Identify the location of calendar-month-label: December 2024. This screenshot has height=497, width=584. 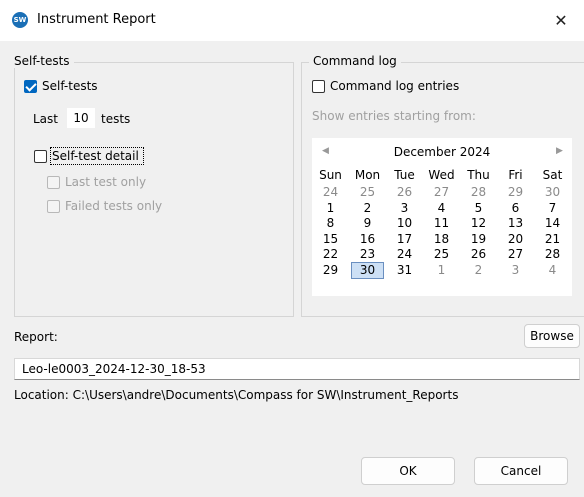
(442, 152).